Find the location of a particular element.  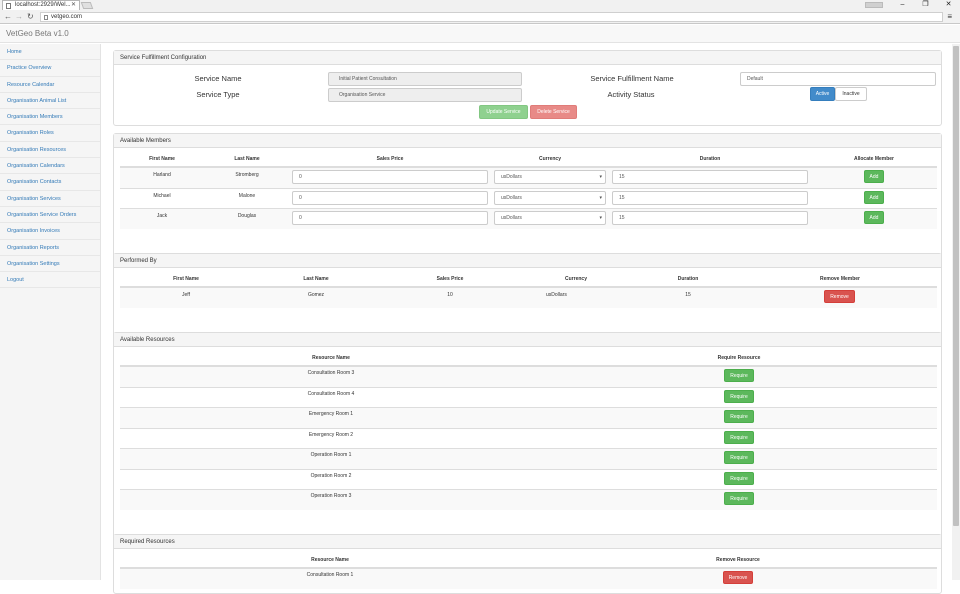

sidebar-item-organisation-services: Organisation Services is located at coordinates (50, 199).